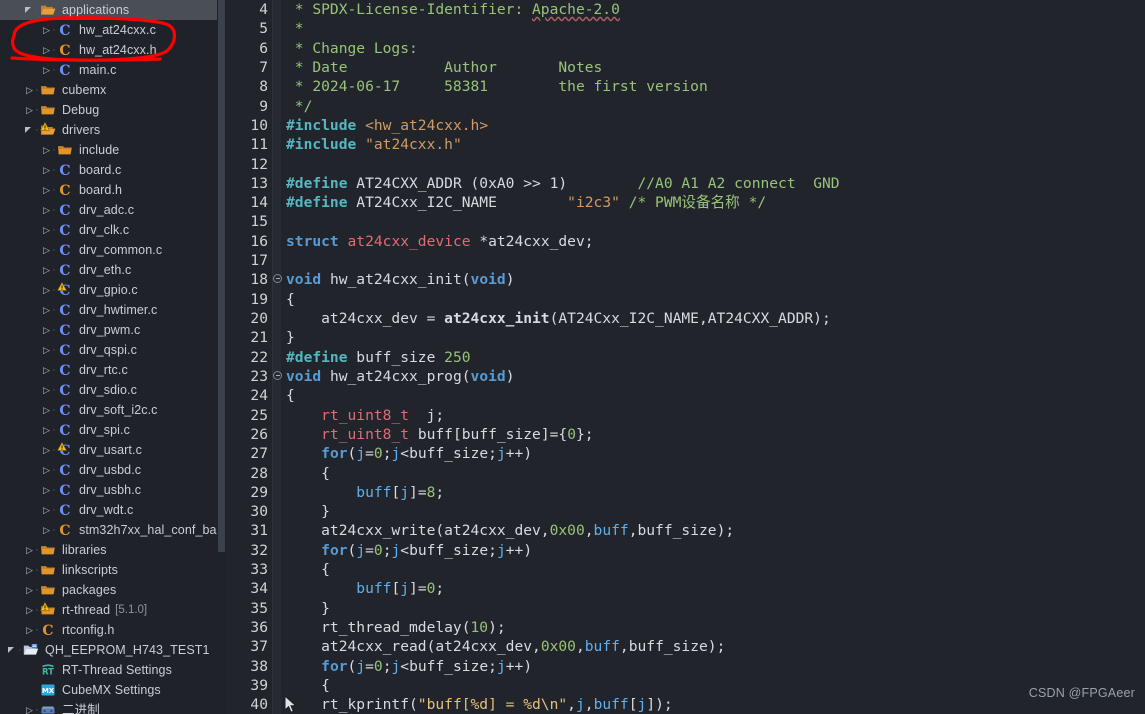 Image resolution: width=1145 pixels, height=714 pixels. I want to click on tree-item-drv_rtc.c: ·Cdrv_rtc.c, so click(113, 370).